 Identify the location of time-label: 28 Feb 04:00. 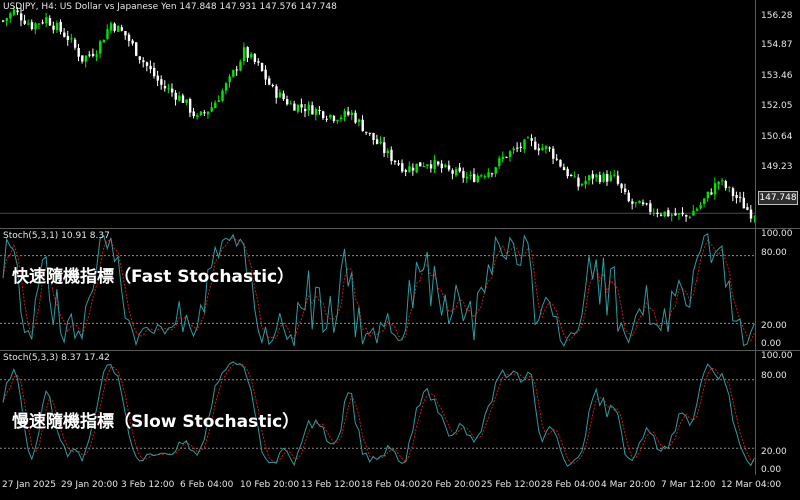
(571, 485).